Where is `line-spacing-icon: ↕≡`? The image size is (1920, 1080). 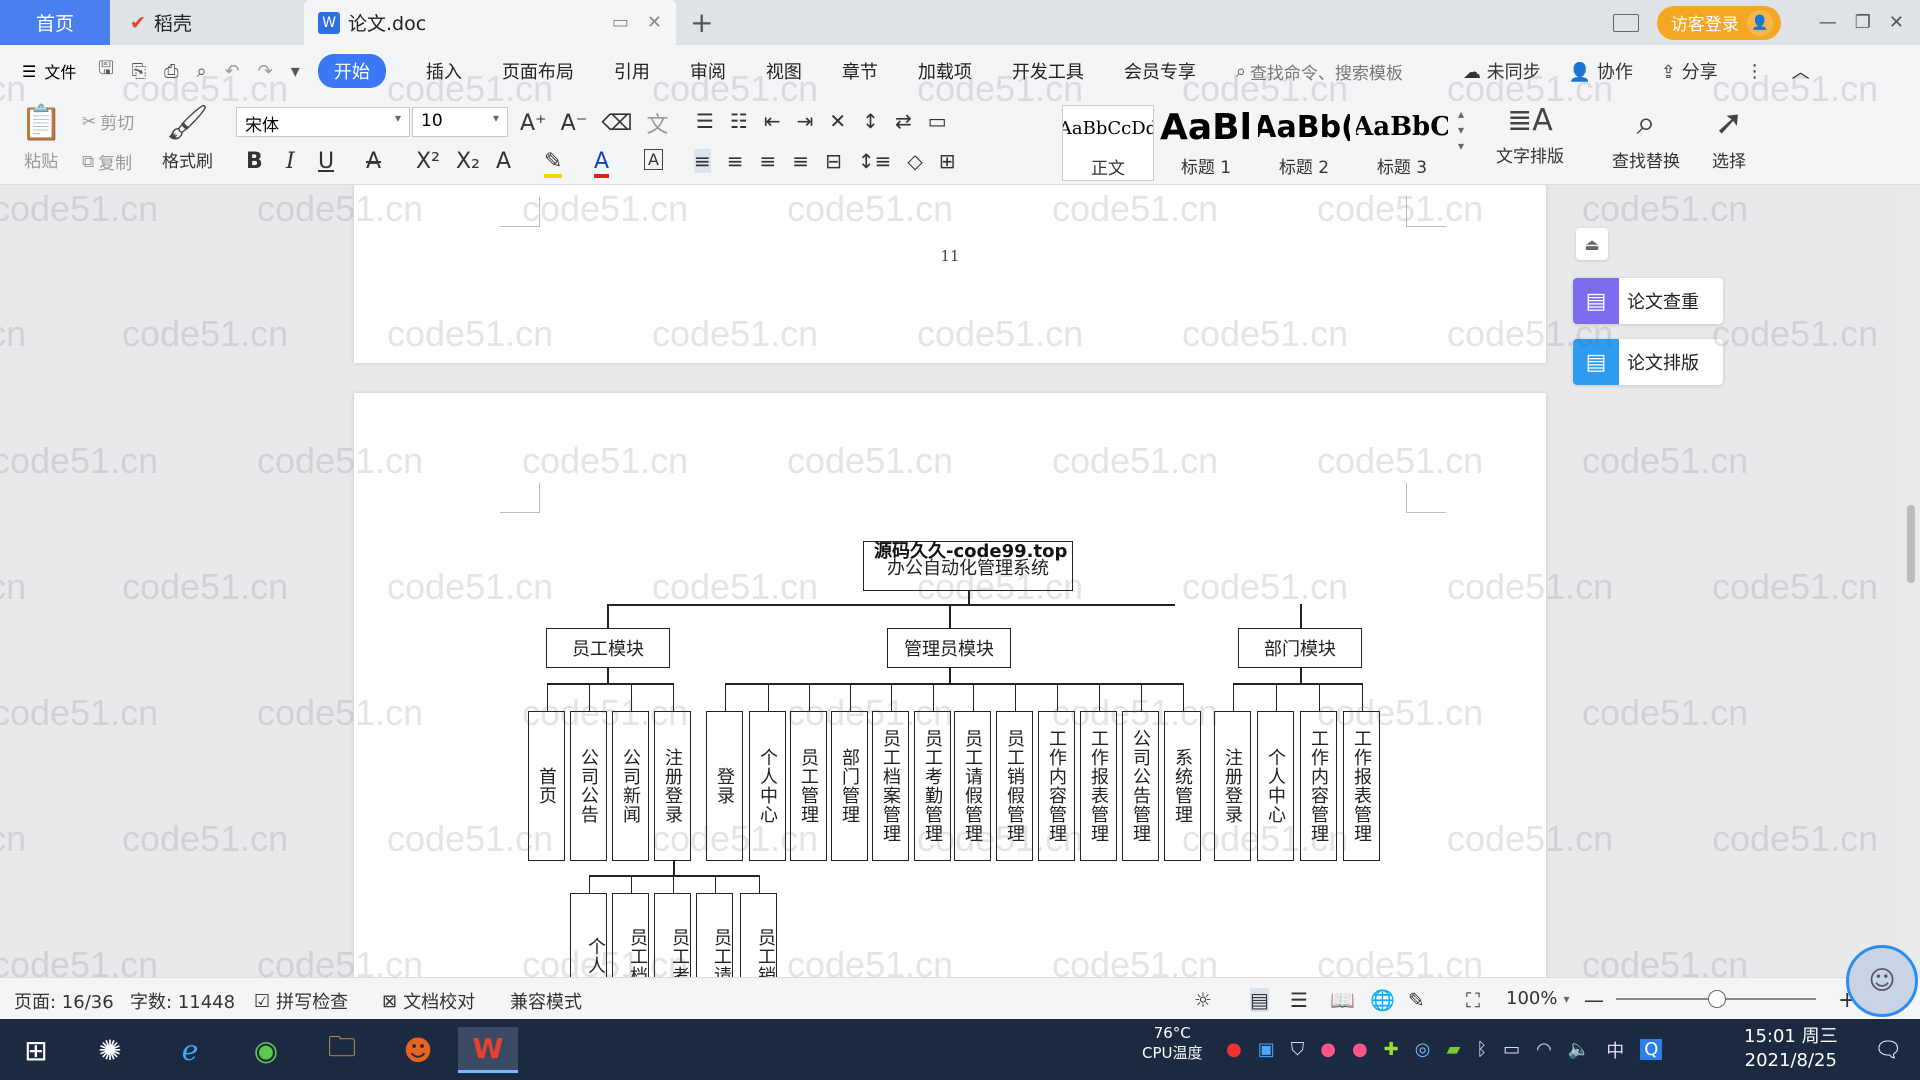
line-spacing-icon: ↕≡ is located at coordinates (875, 161).